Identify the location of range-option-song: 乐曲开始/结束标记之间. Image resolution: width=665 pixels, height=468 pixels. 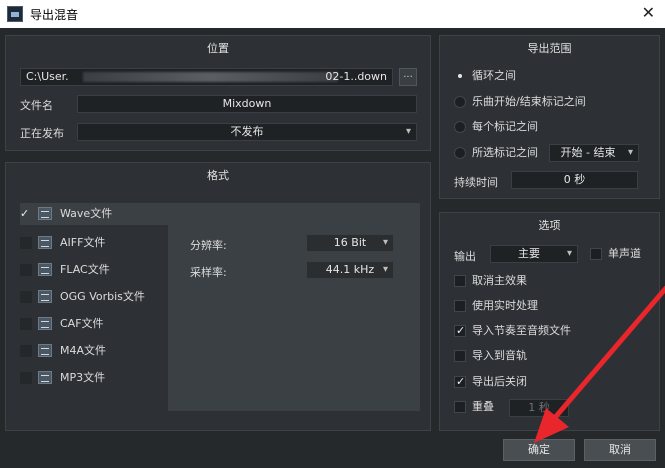
(554, 102).